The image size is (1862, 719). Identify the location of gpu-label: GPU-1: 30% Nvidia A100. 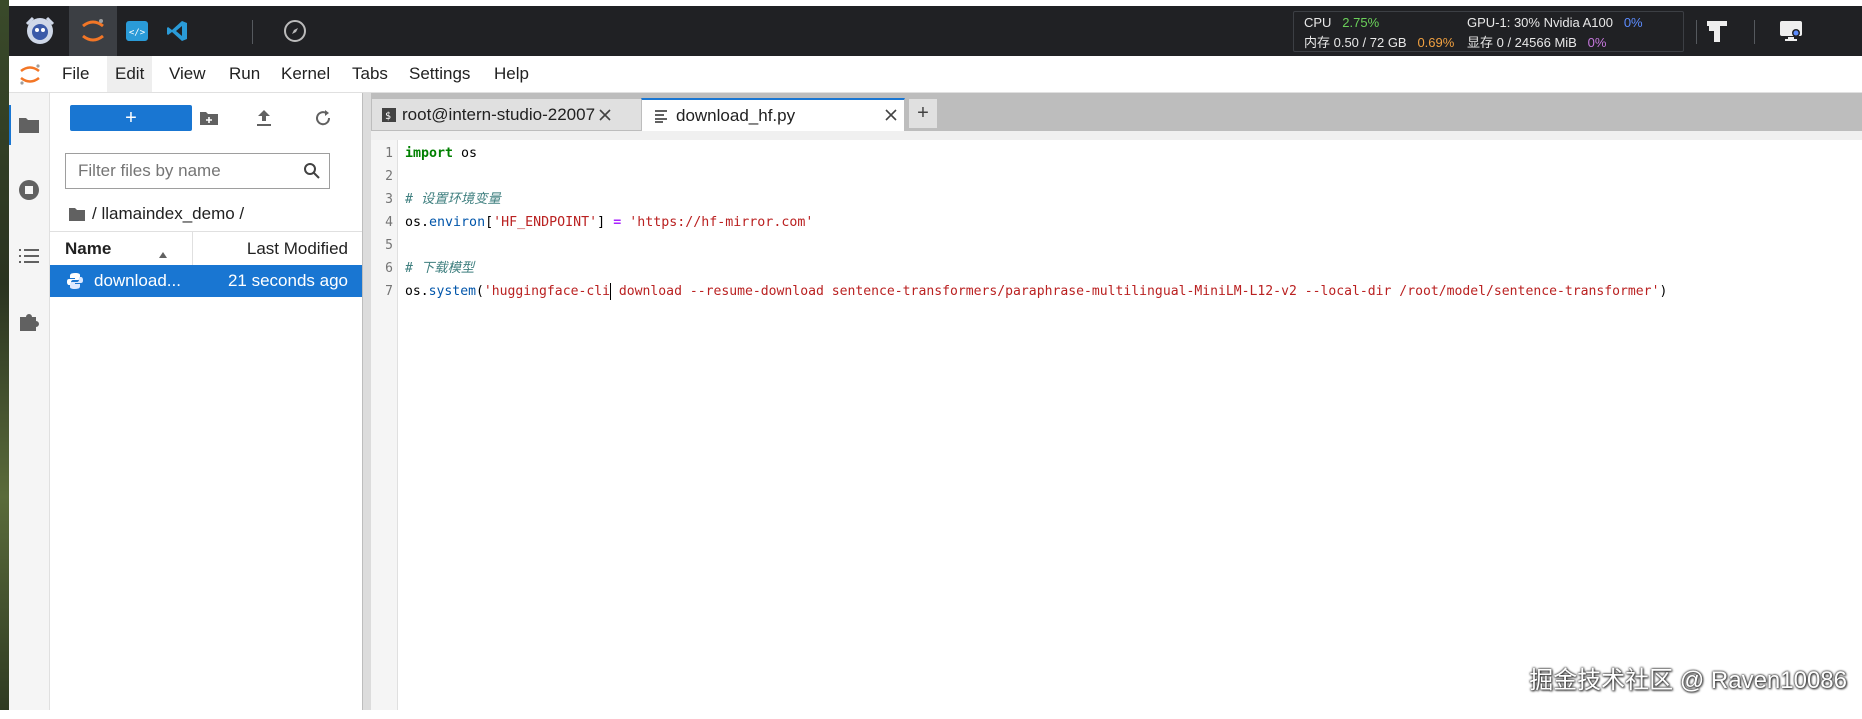
(1540, 22).